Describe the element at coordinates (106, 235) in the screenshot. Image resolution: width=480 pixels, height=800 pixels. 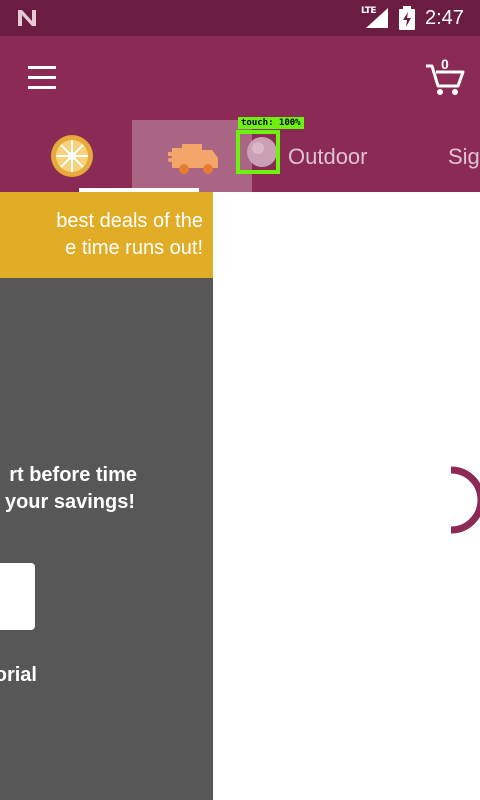
I see `deal-banner: best deals of the e time runs out!` at that location.